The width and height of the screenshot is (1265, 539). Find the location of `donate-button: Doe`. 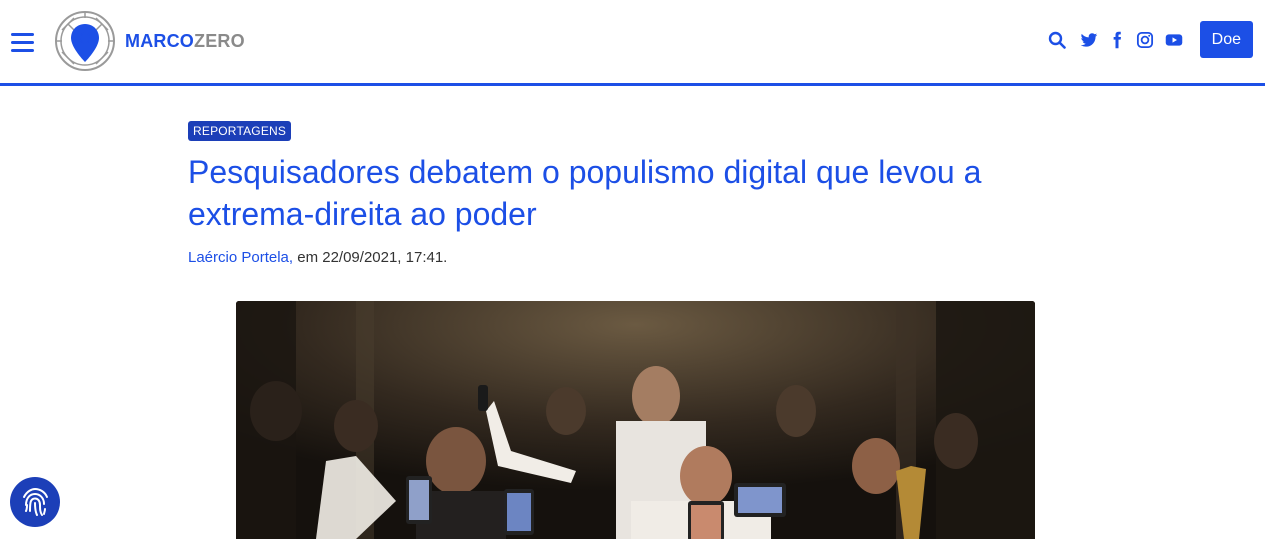

donate-button: Doe is located at coordinates (1226, 39).